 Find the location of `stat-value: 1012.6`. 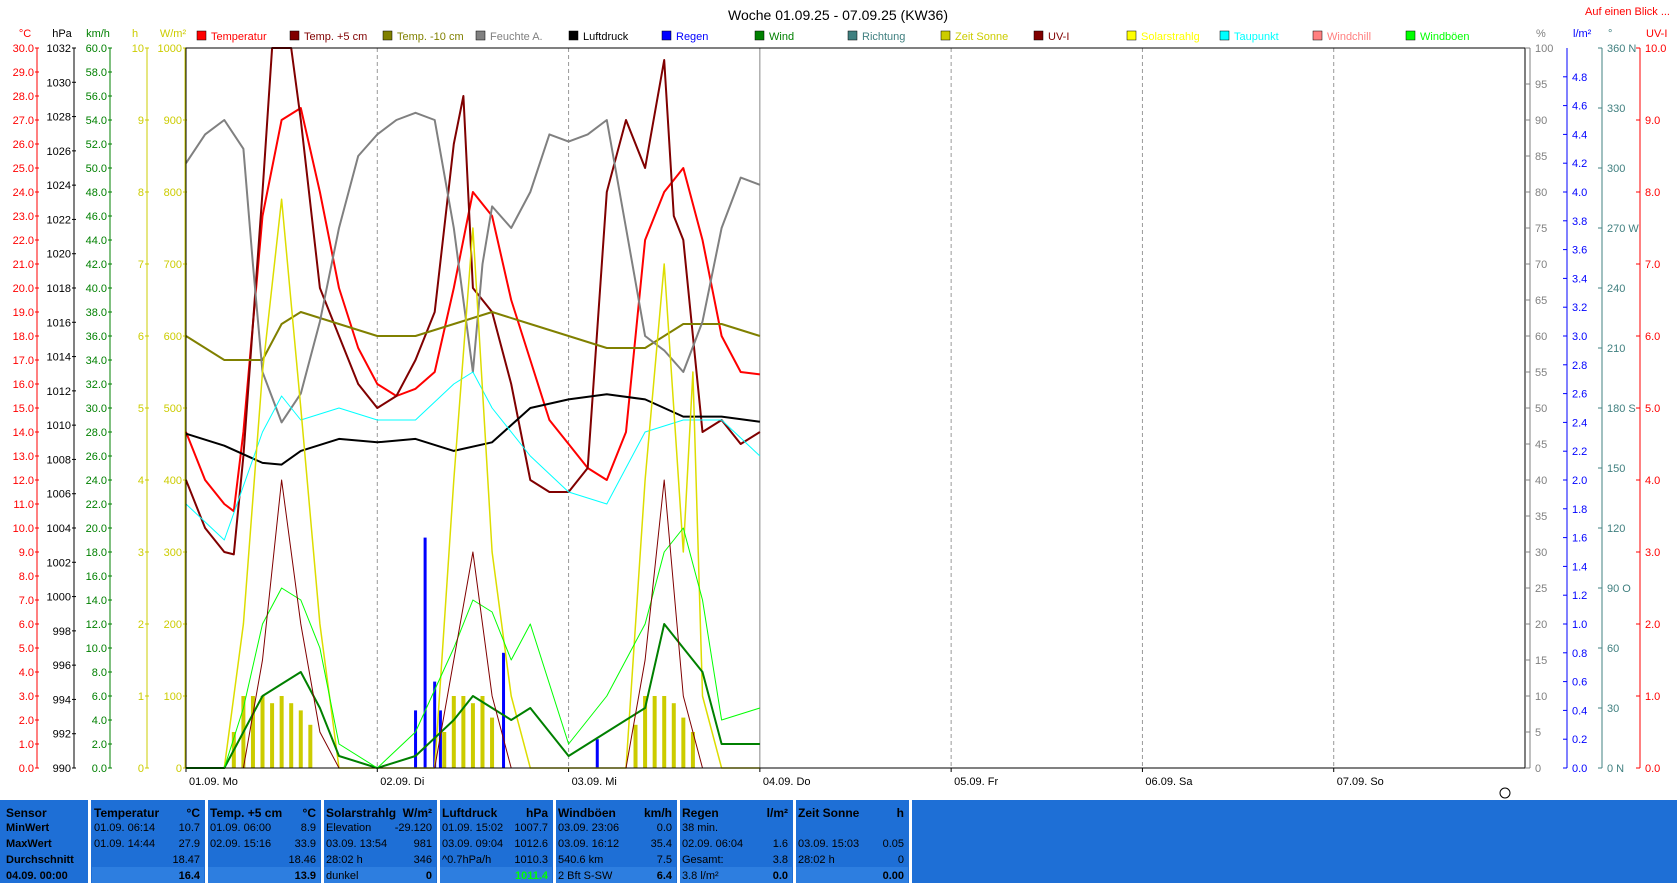

stat-value: 1012.6 is located at coordinates (531, 844).